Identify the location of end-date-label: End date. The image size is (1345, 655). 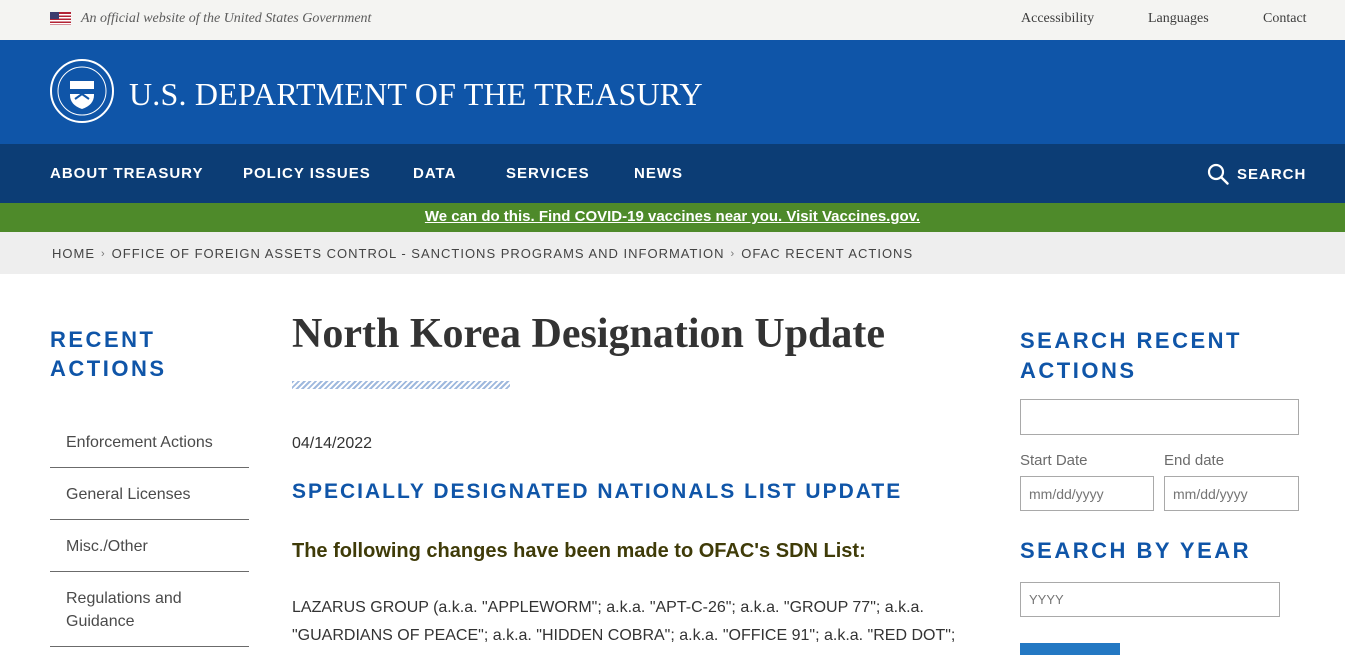
(1194, 460).